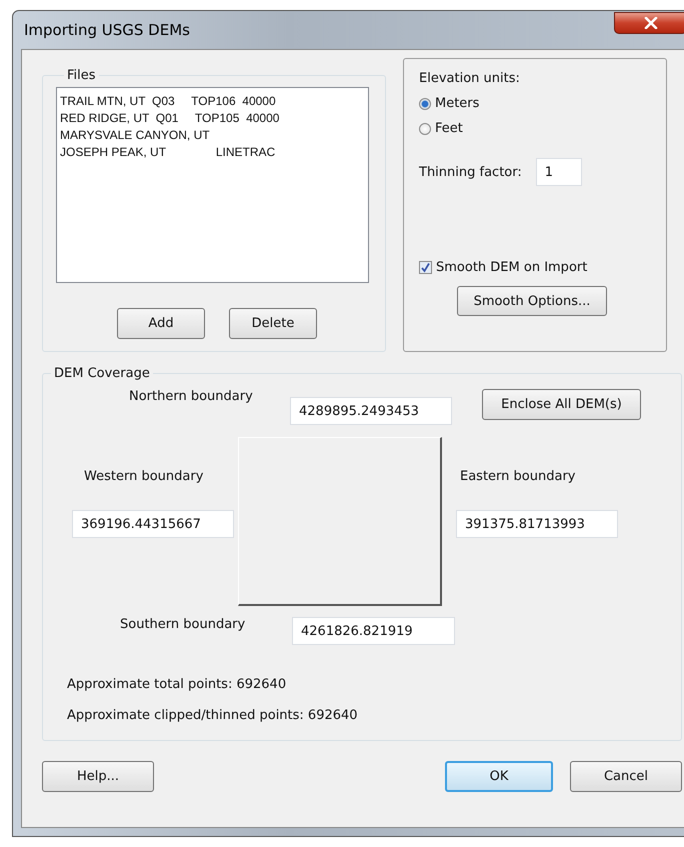  I want to click on close-icon, so click(651, 23).